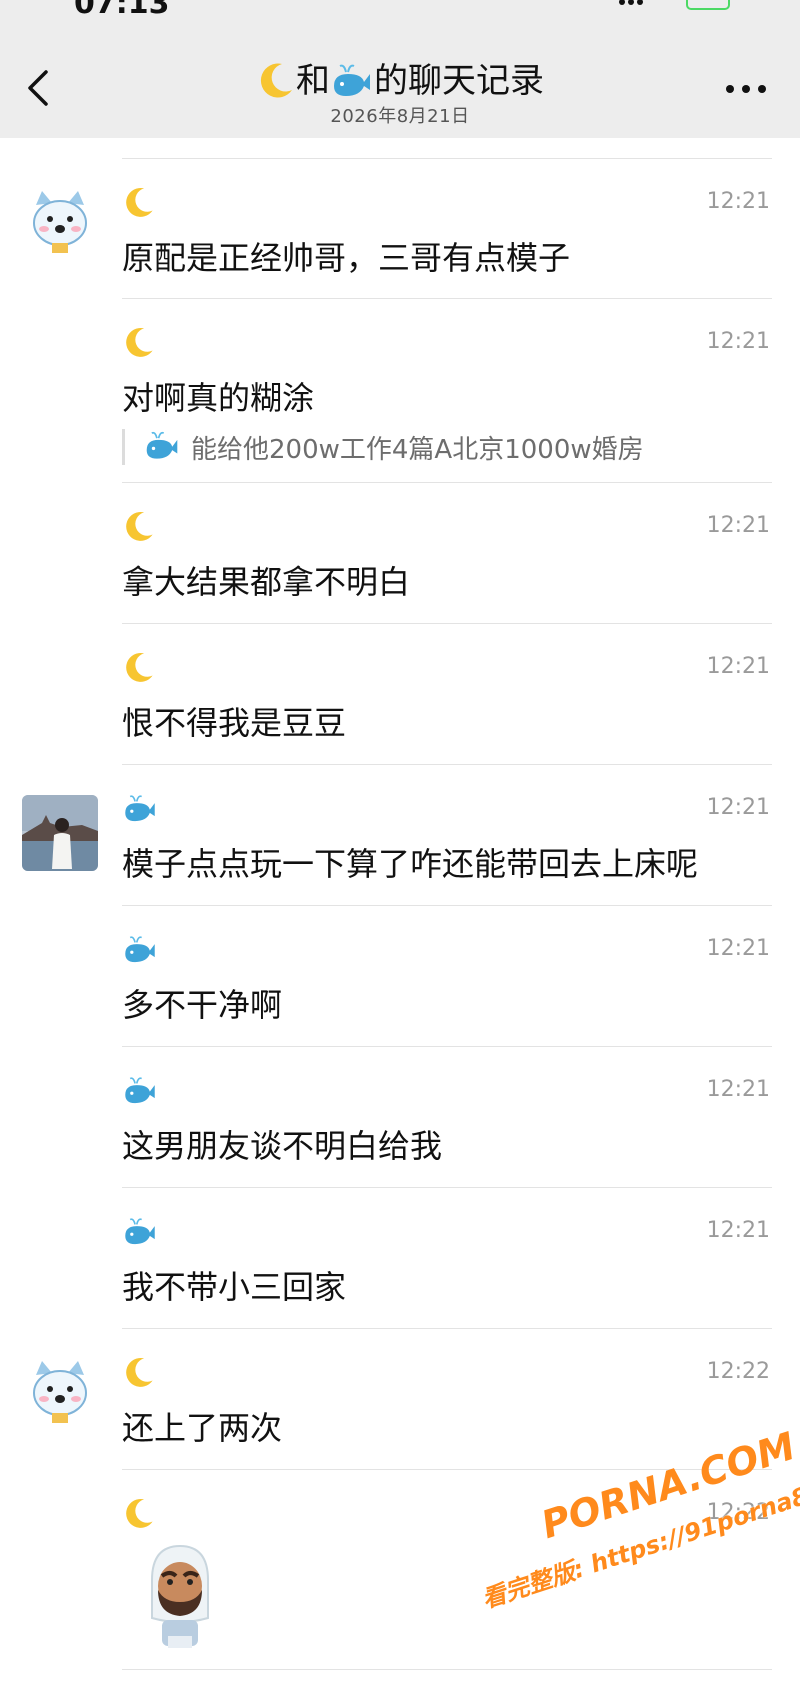  I want to click on quoted-message: 能给他200w工作4篇A北京1000w婚房, so click(383, 447).